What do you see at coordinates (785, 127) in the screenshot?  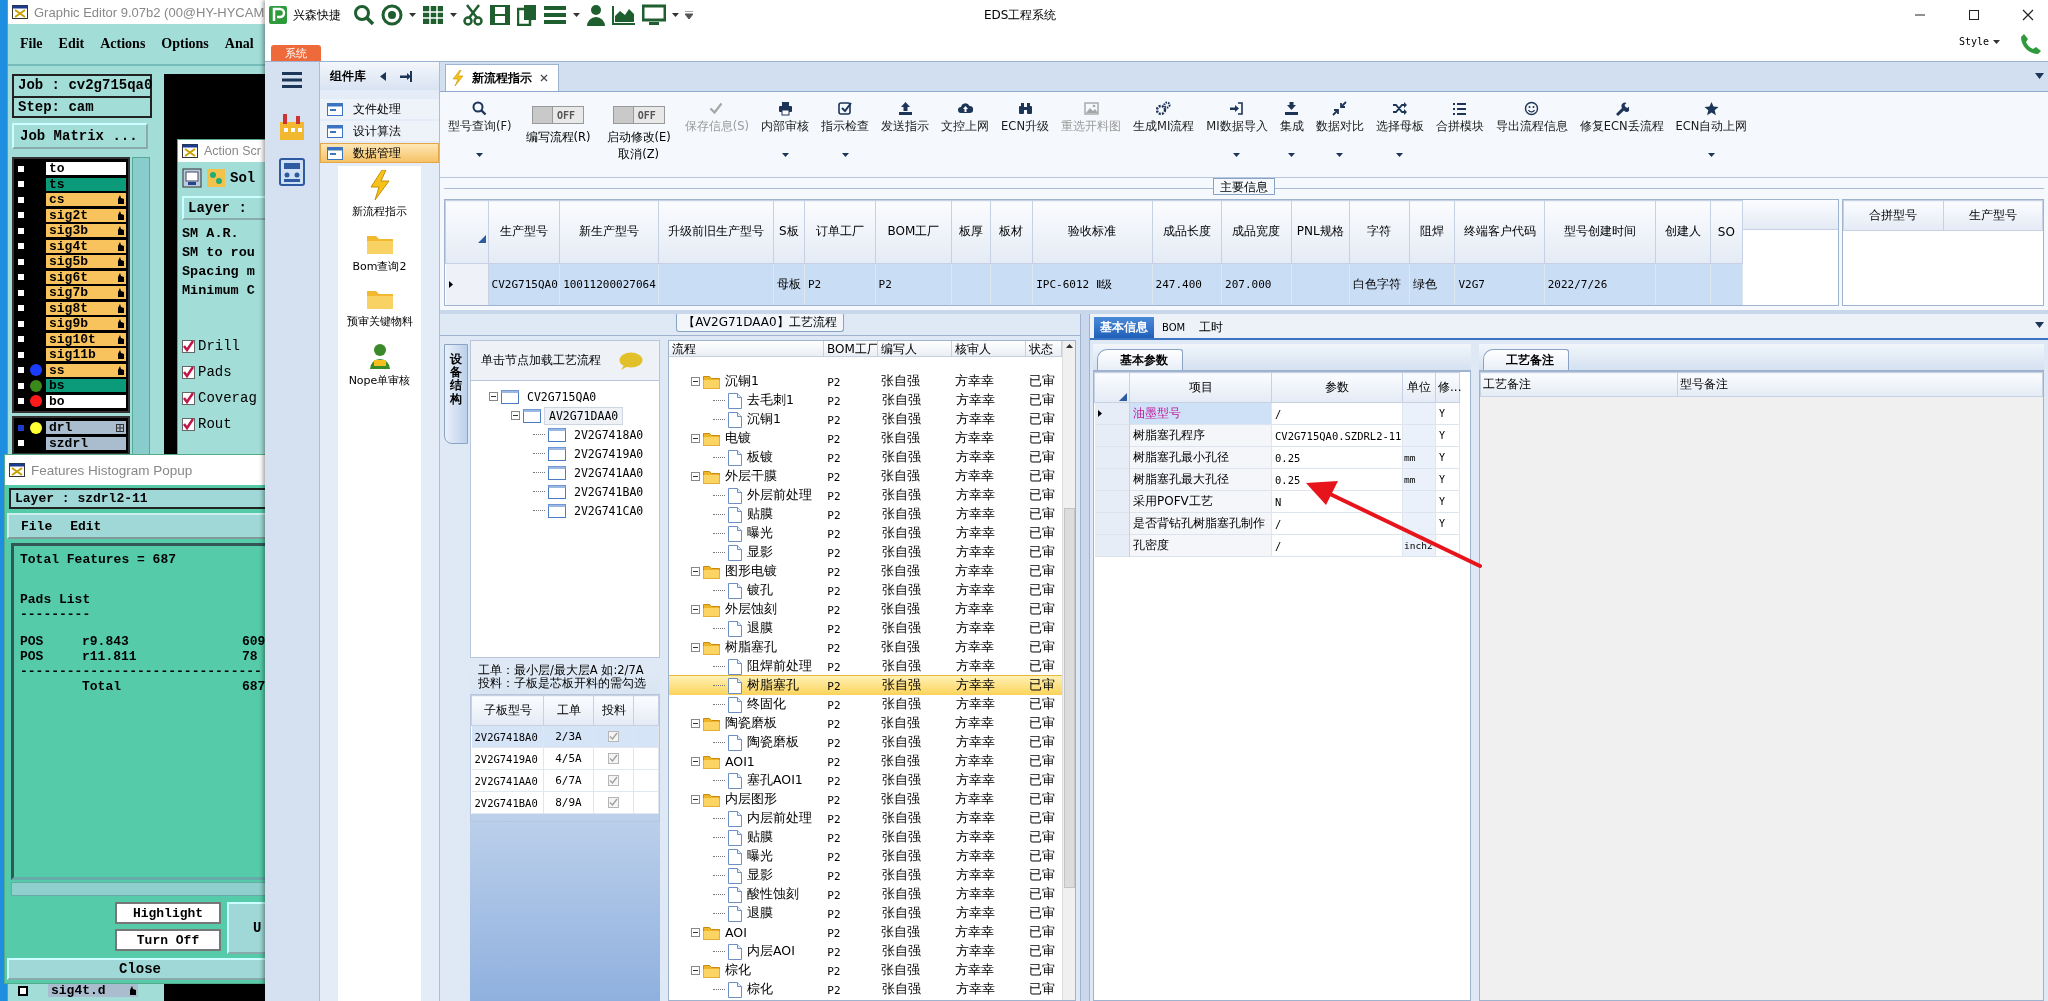 I see `toolbar-button: 内部审核` at bounding box center [785, 127].